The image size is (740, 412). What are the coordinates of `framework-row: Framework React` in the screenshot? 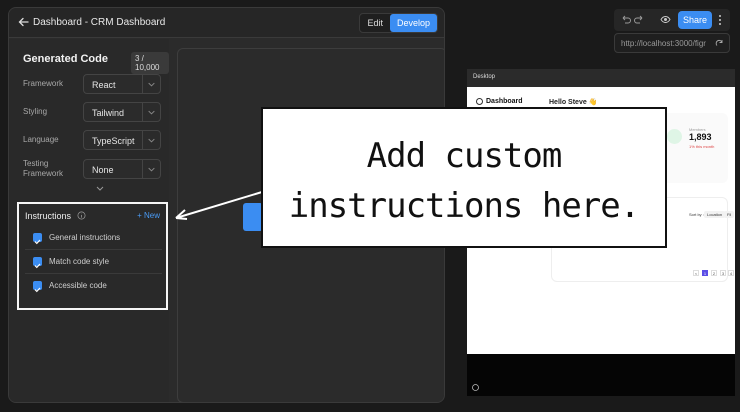 It's located at (93, 84).